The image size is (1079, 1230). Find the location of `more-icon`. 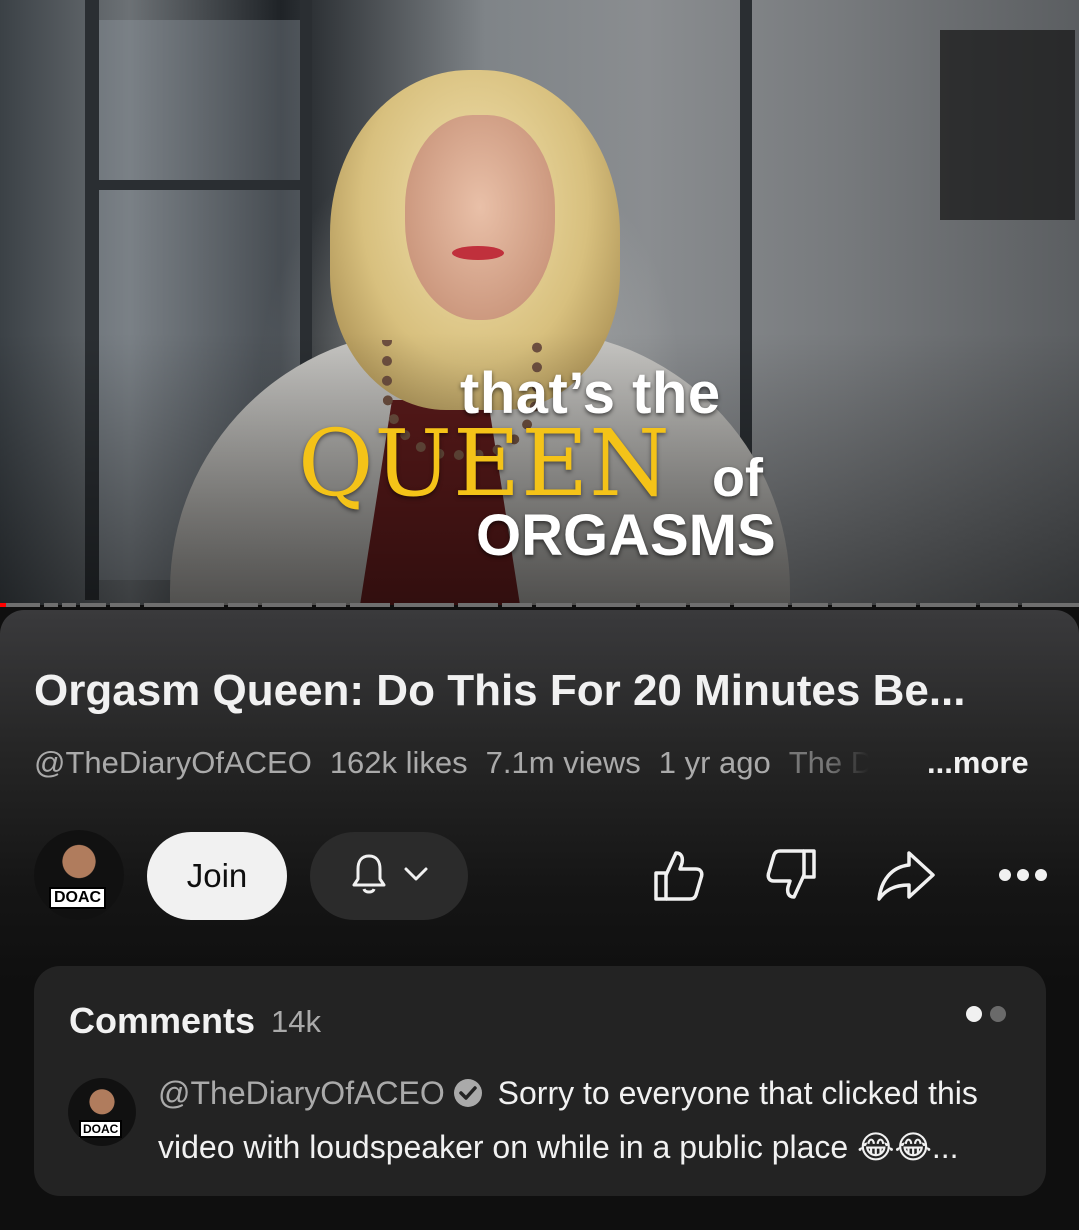

more-icon is located at coordinates (1023, 877).